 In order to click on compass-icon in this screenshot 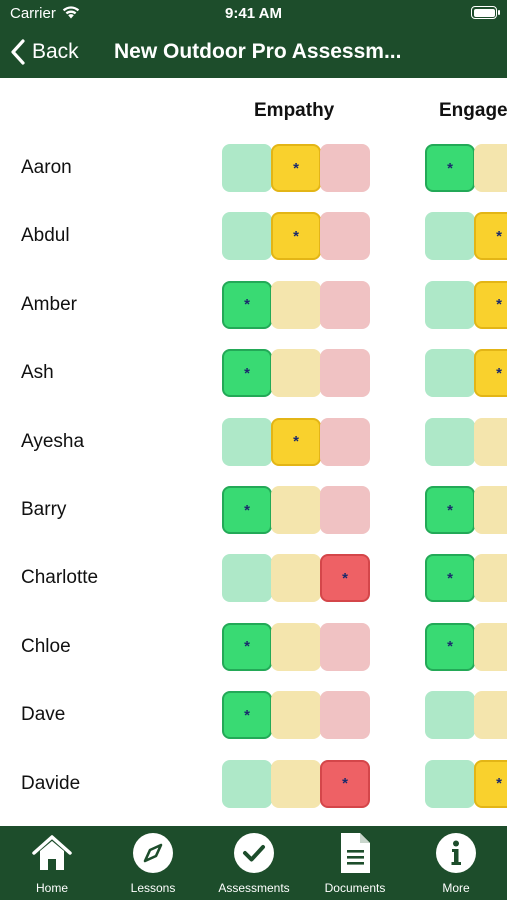, I will do `click(153, 853)`.